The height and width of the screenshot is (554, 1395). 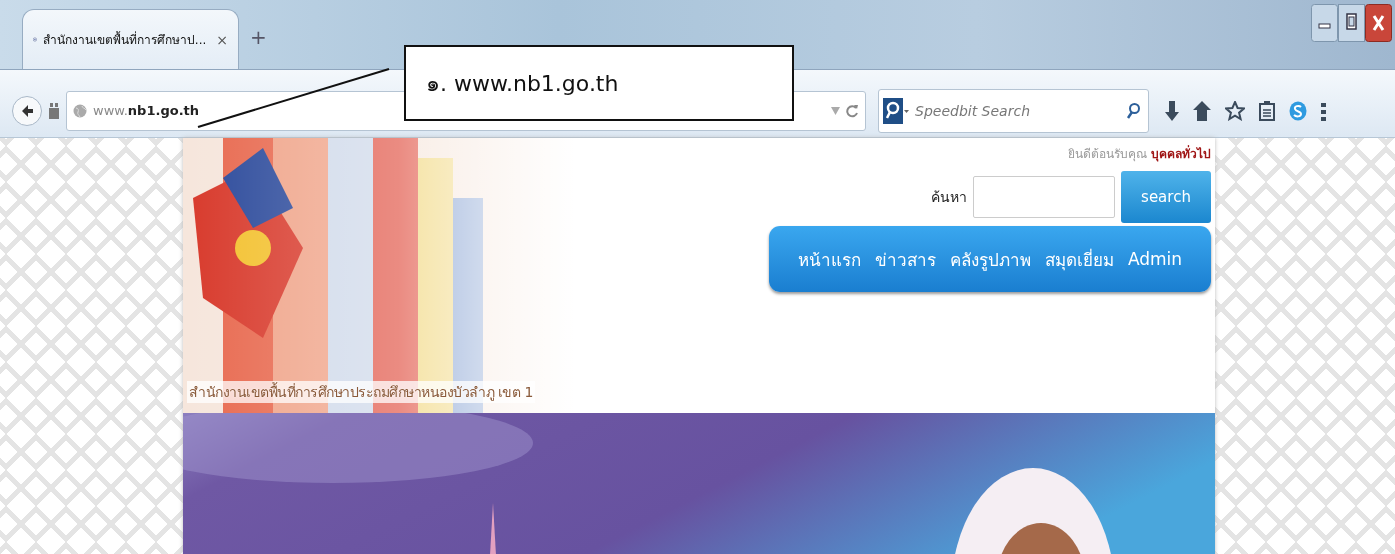 I want to click on search-label: ค้นหา, so click(x=949, y=197).